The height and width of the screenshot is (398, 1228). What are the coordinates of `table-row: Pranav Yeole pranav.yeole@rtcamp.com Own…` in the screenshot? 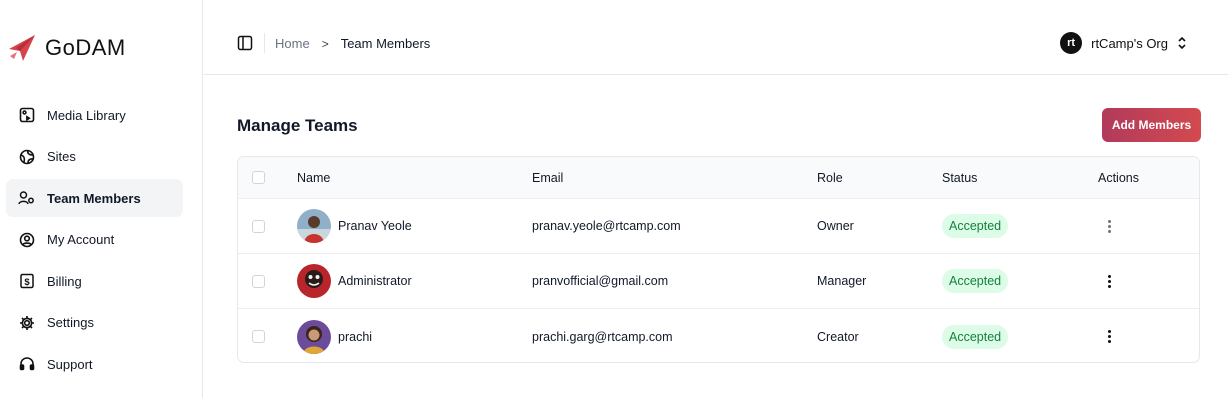 It's located at (718, 226).